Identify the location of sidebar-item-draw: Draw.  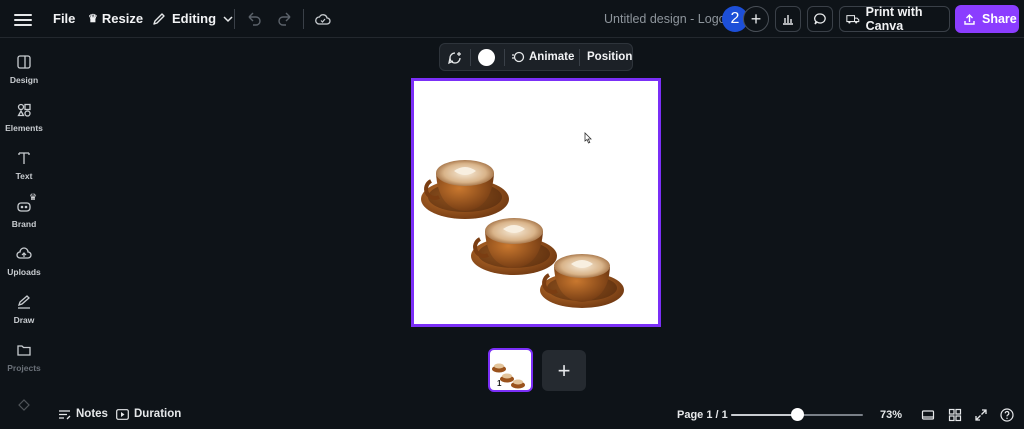
(24, 309).